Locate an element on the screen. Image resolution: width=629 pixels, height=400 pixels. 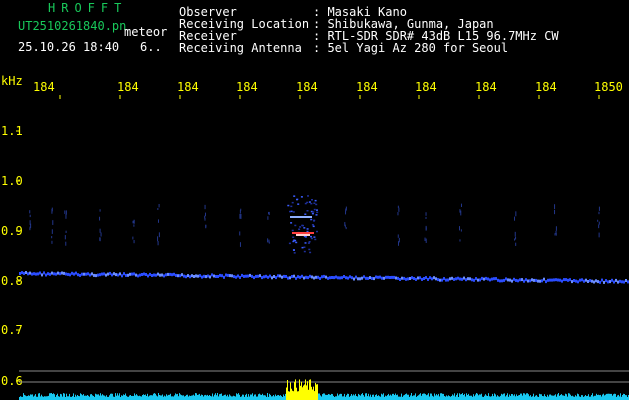
meteor-core-line is located at coordinates (301, 217).